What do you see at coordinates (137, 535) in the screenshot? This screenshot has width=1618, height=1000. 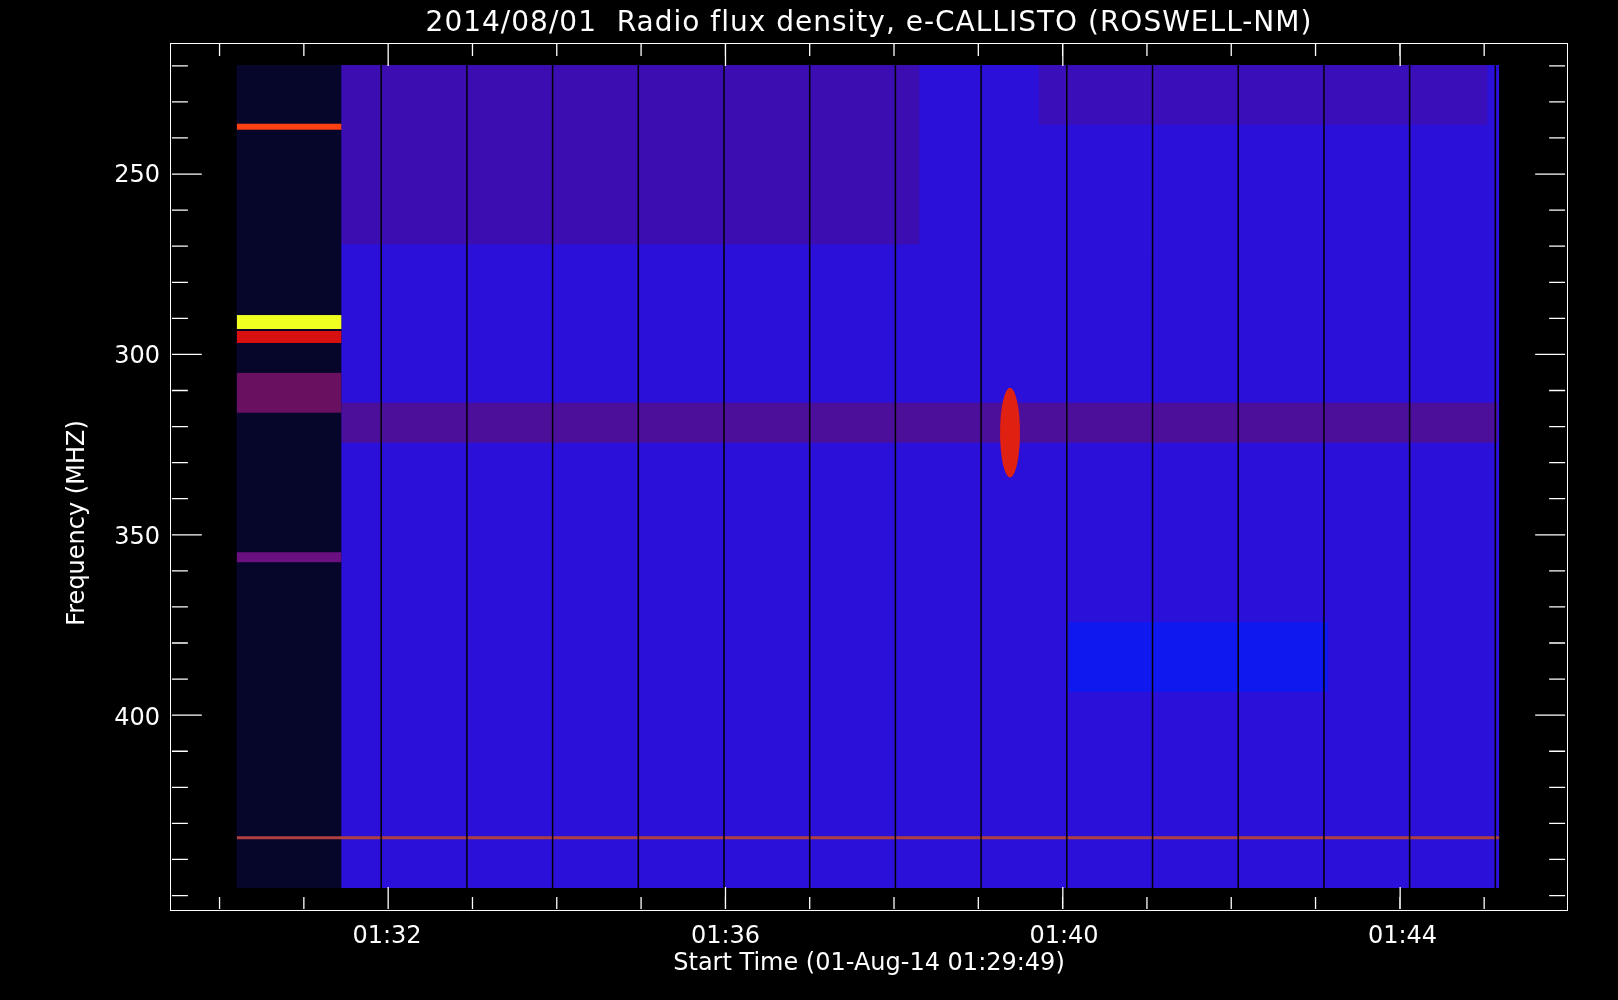 I see `y-tick-label: 350` at bounding box center [137, 535].